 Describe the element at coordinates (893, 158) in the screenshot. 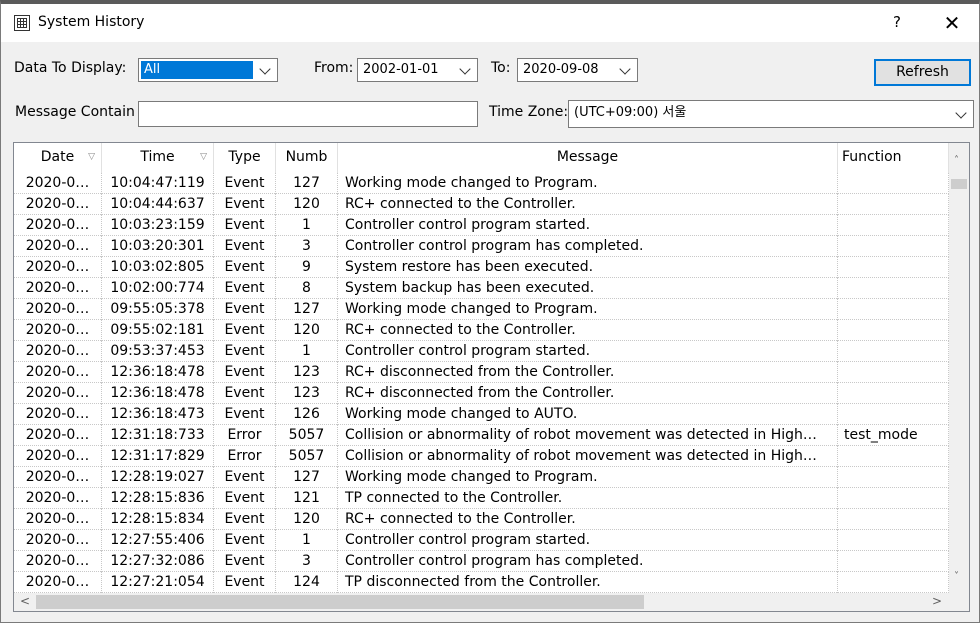

I see `column-header-function: Function` at that location.